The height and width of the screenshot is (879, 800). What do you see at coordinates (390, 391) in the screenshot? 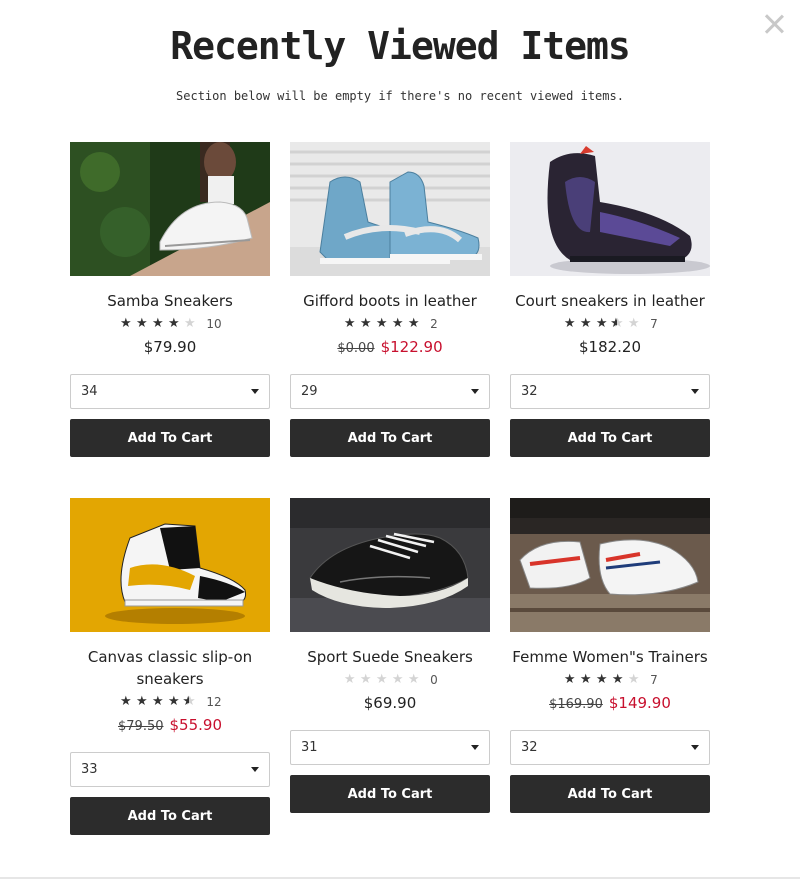
I see `size-select: 29` at bounding box center [390, 391].